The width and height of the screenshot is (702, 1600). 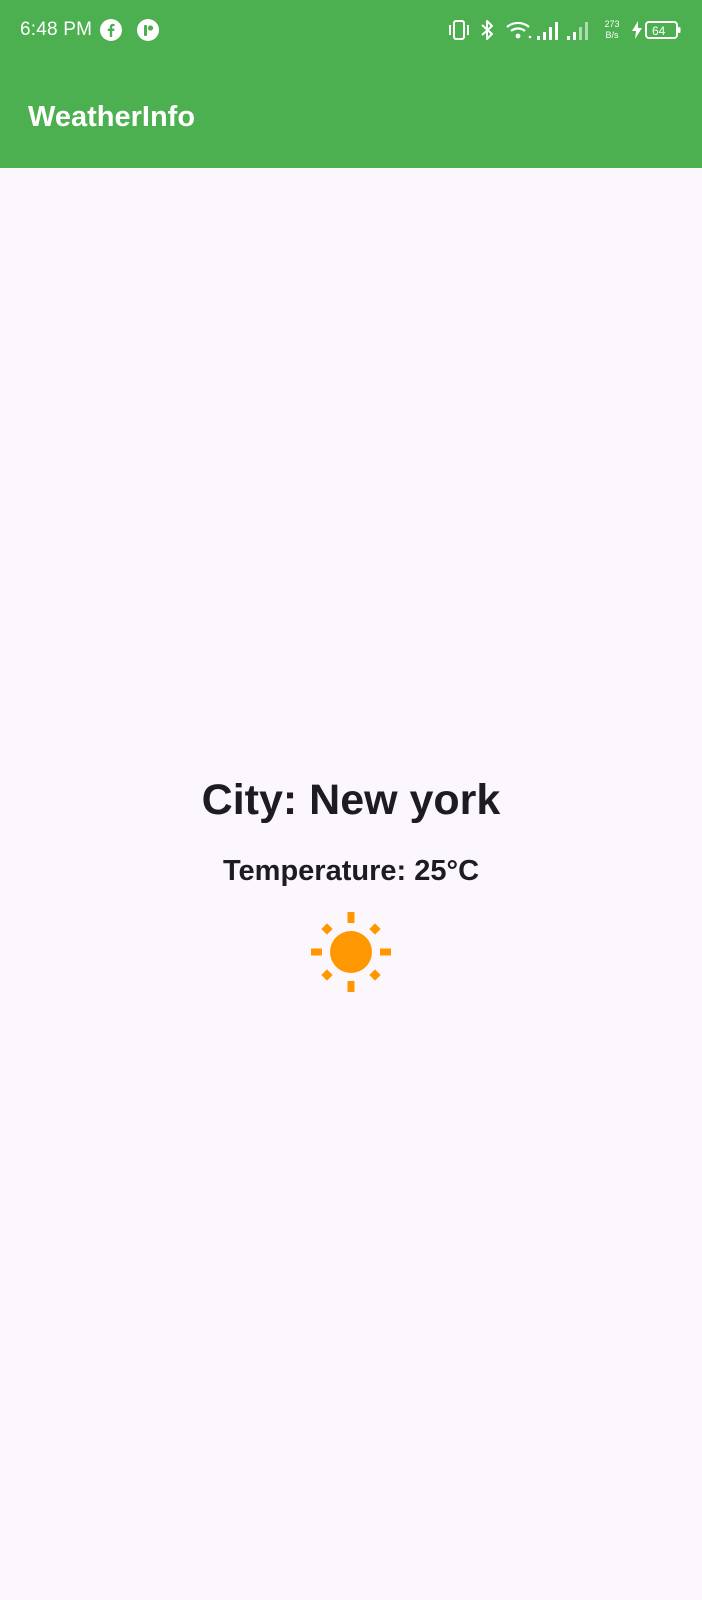 What do you see at coordinates (148, 30) in the screenshot?
I see `app-notification-icon` at bounding box center [148, 30].